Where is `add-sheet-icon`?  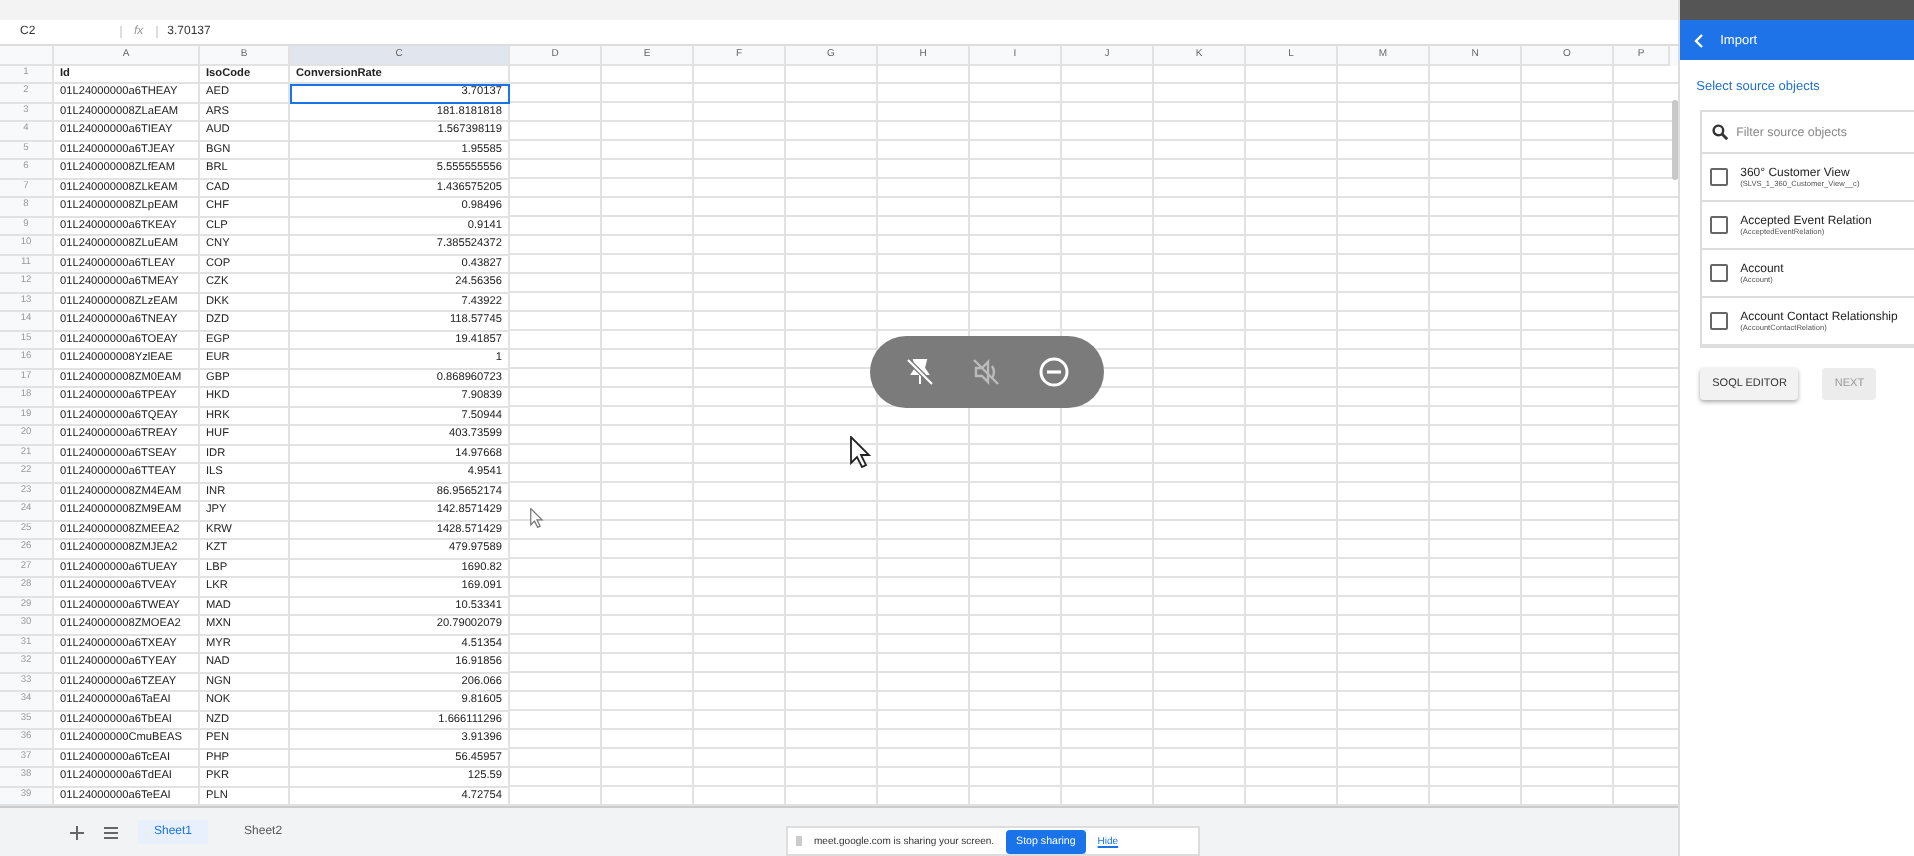
add-sheet-icon is located at coordinates (77, 832).